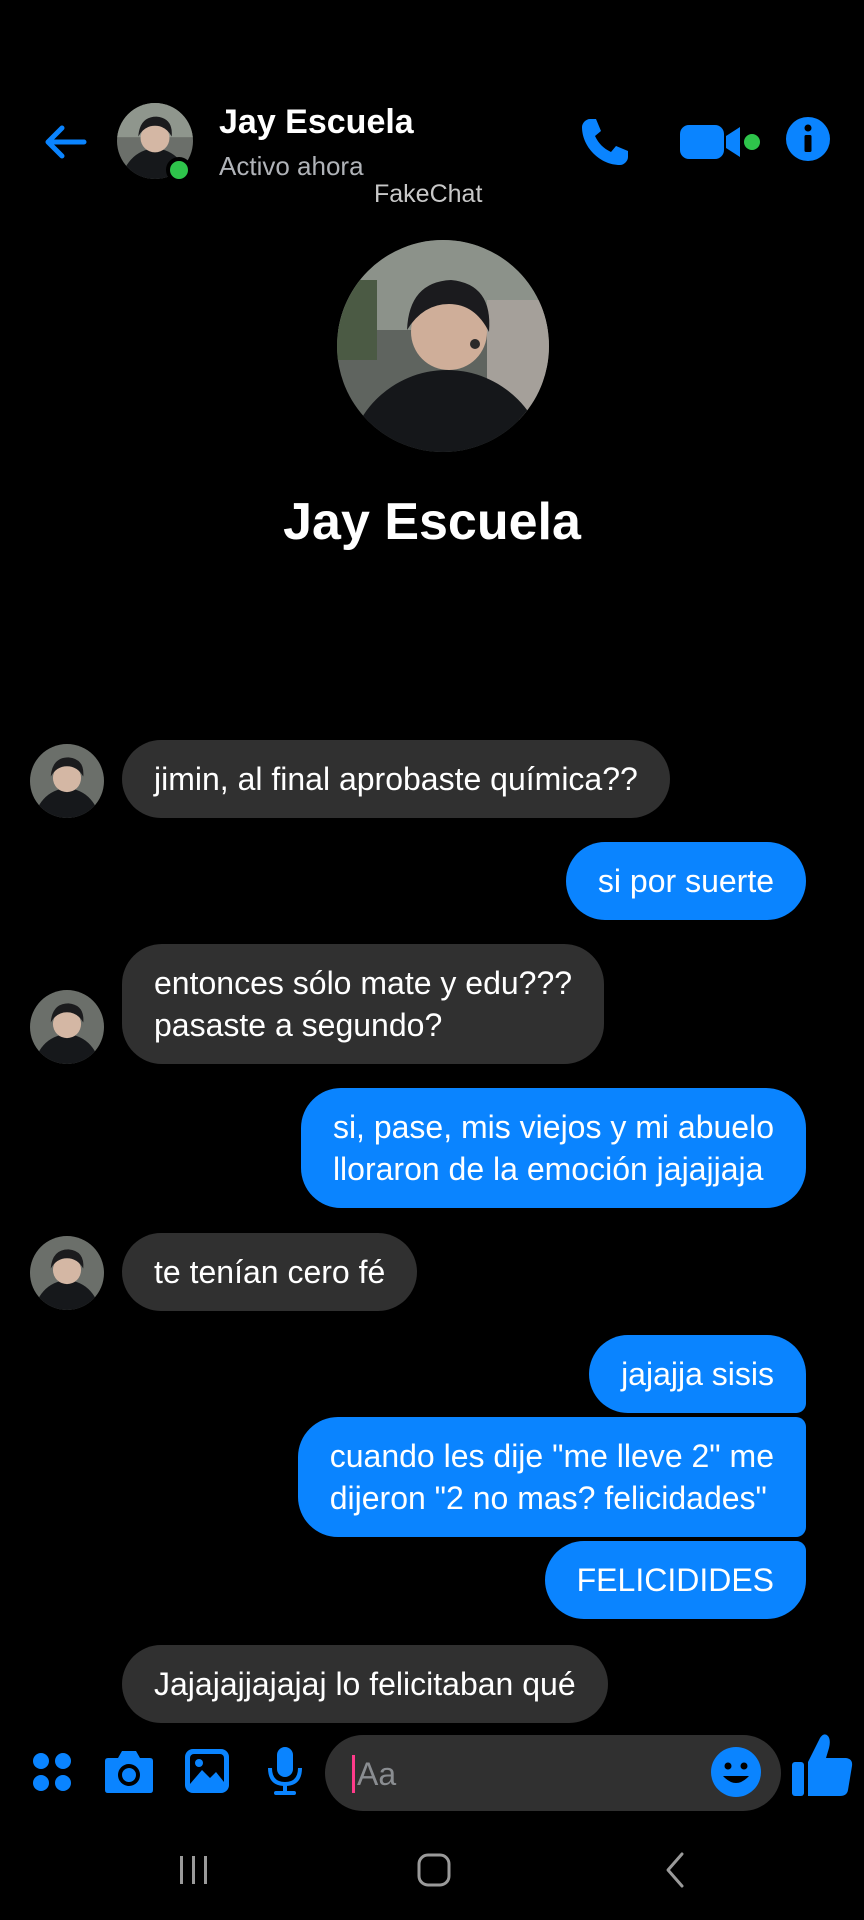 The height and width of the screenshot is (1920, 864). I want to click on gallery-icon, so click(207, 1771).